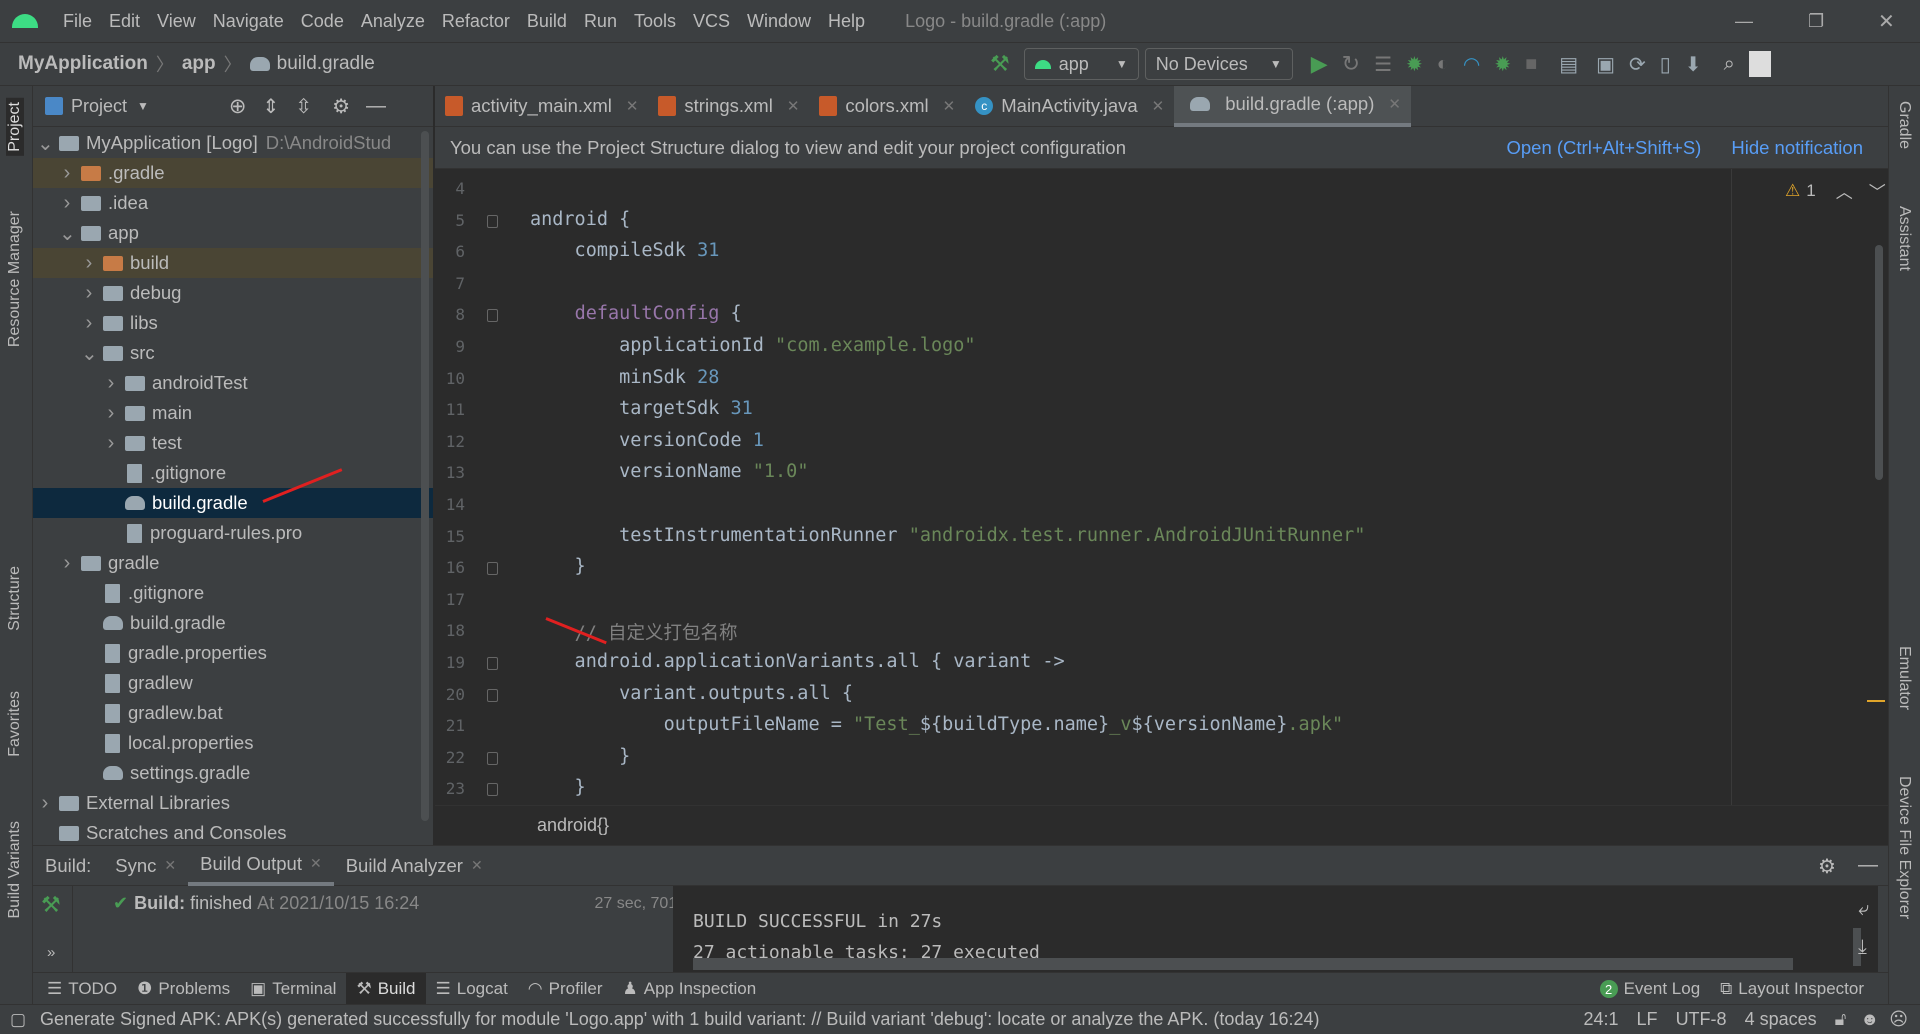 This screenshot has height=1034, width=1920. What do you see at coordinates (565, 989) in the screenshot?
I see `tool-profiler: ◠ Profiler` at bounding box center [565, 989].